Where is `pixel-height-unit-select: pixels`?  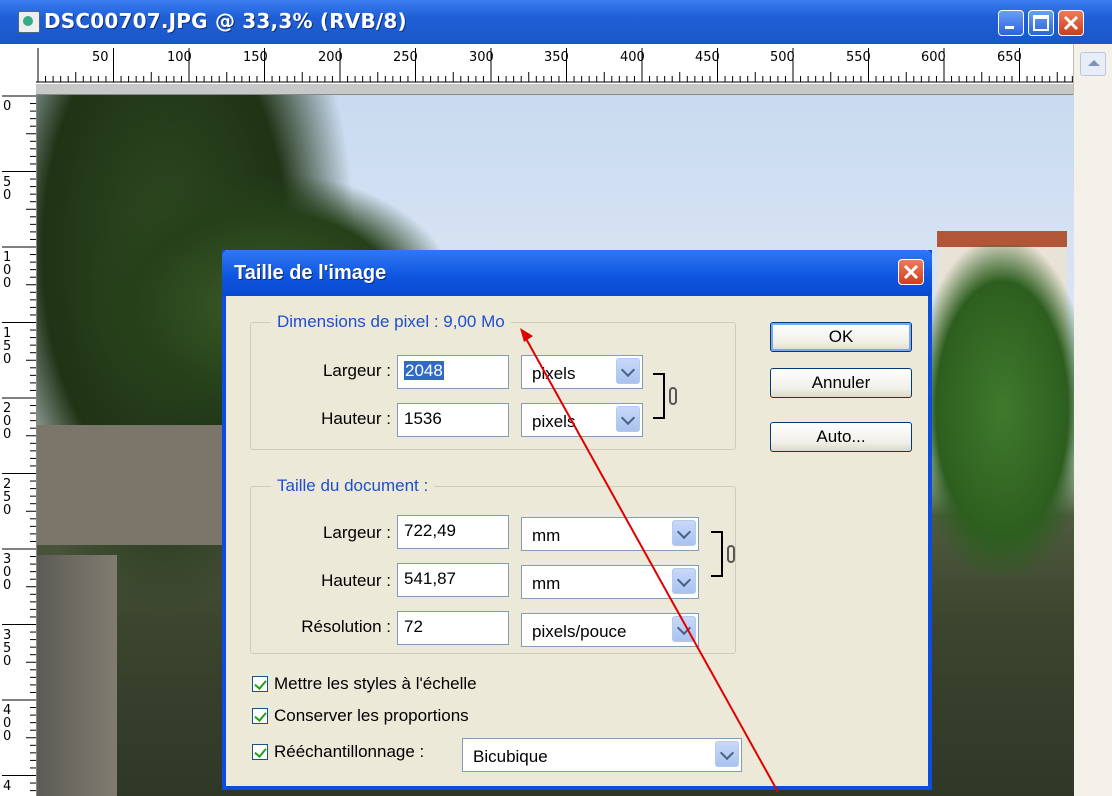
pixel-height-unit-select: pixels is located at coordinates (582, 420).